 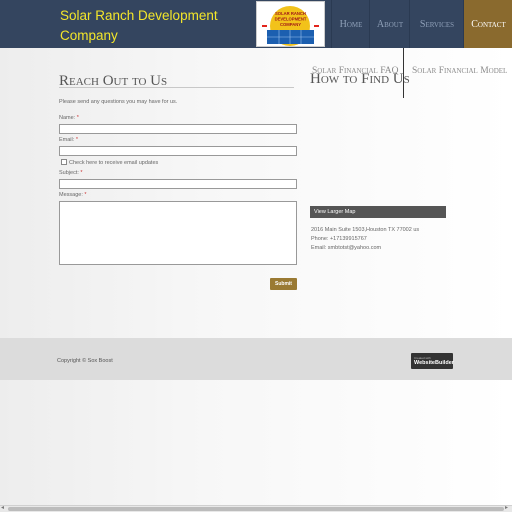 I want to click on contact-title-rule, so click(x=176, y=87).